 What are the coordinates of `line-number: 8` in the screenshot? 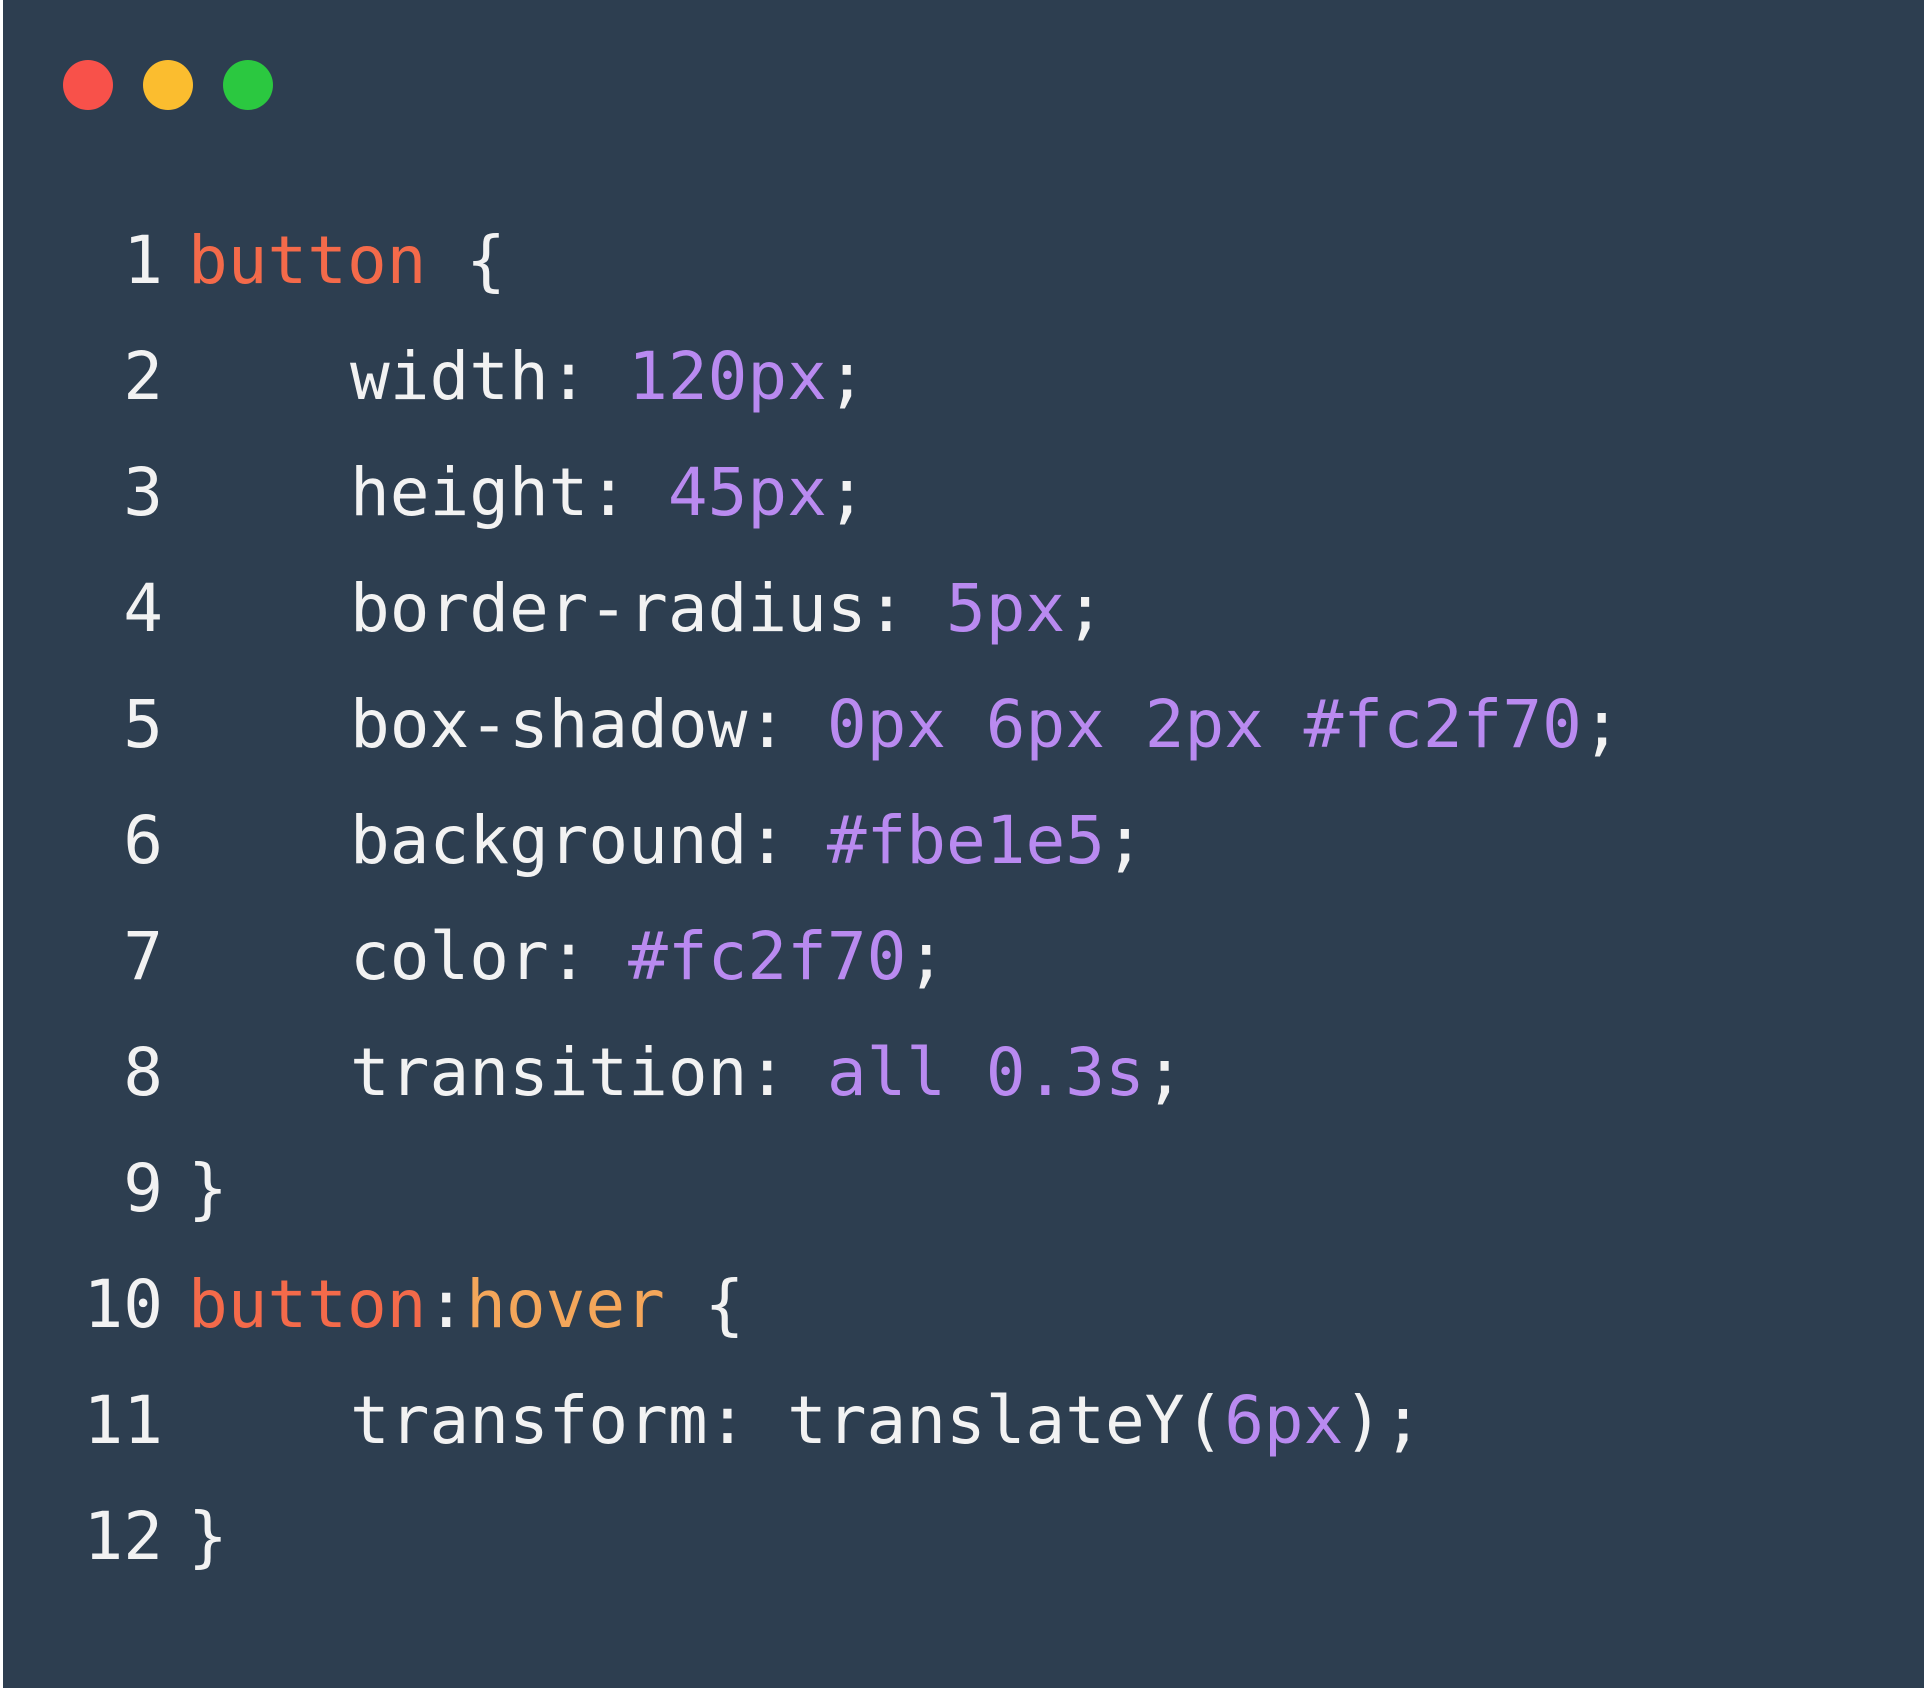 It's located at (143, 1072).